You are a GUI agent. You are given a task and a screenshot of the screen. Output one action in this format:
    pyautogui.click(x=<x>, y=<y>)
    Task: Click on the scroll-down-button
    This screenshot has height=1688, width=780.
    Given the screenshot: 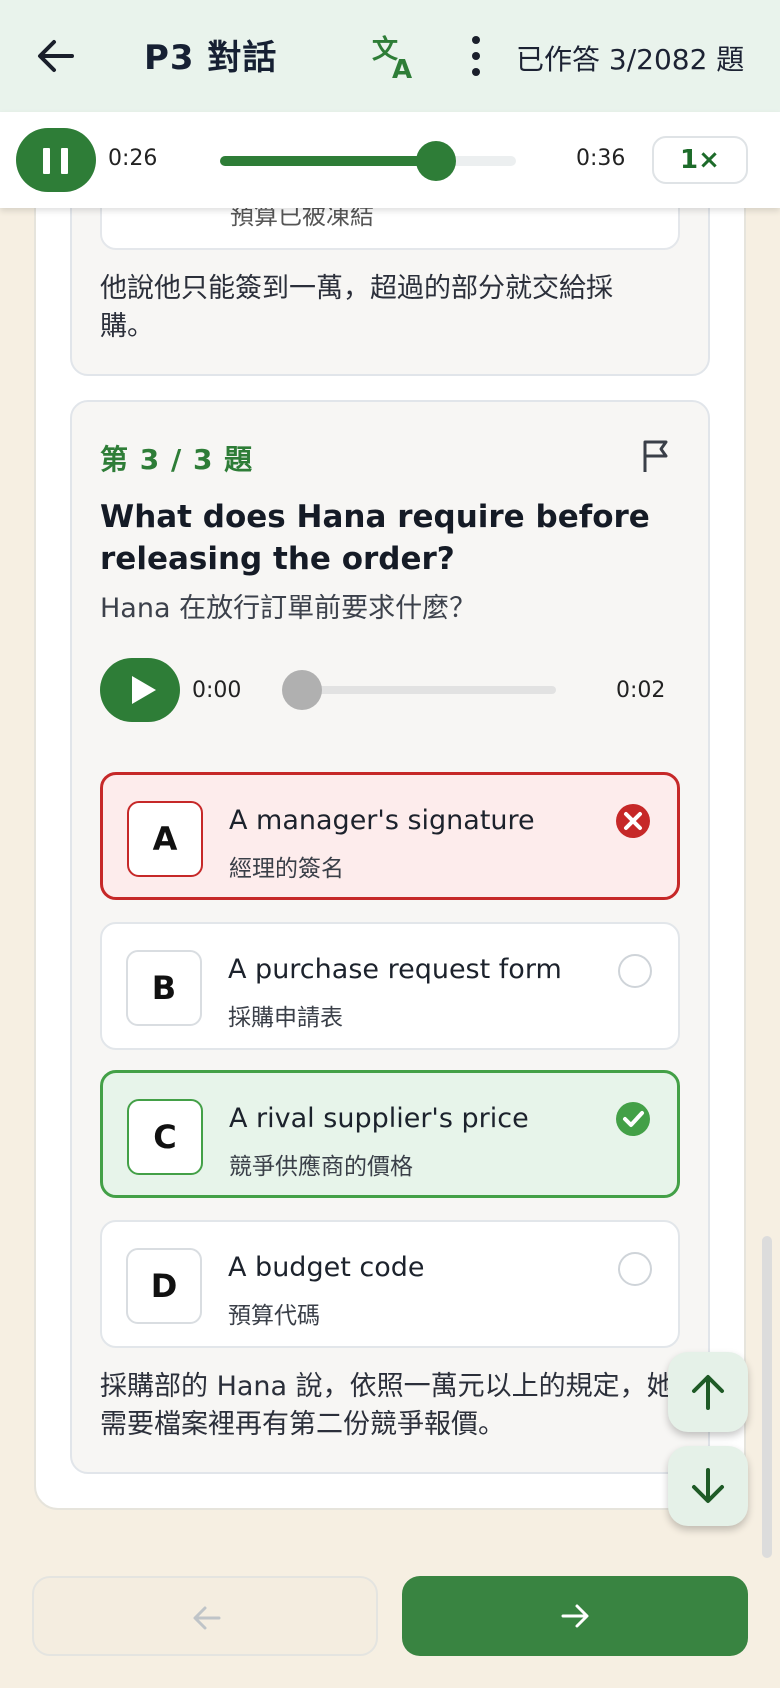 What is the action you would take?
    pyautogui.click(x=708, y=1486)
    